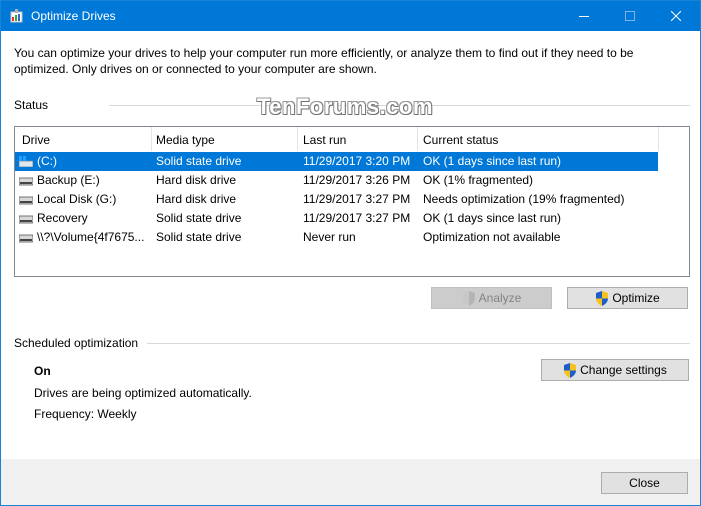  Describe the element at coordinates (42, 371) in the screenshot. I see `schedule-state: On` at that location.